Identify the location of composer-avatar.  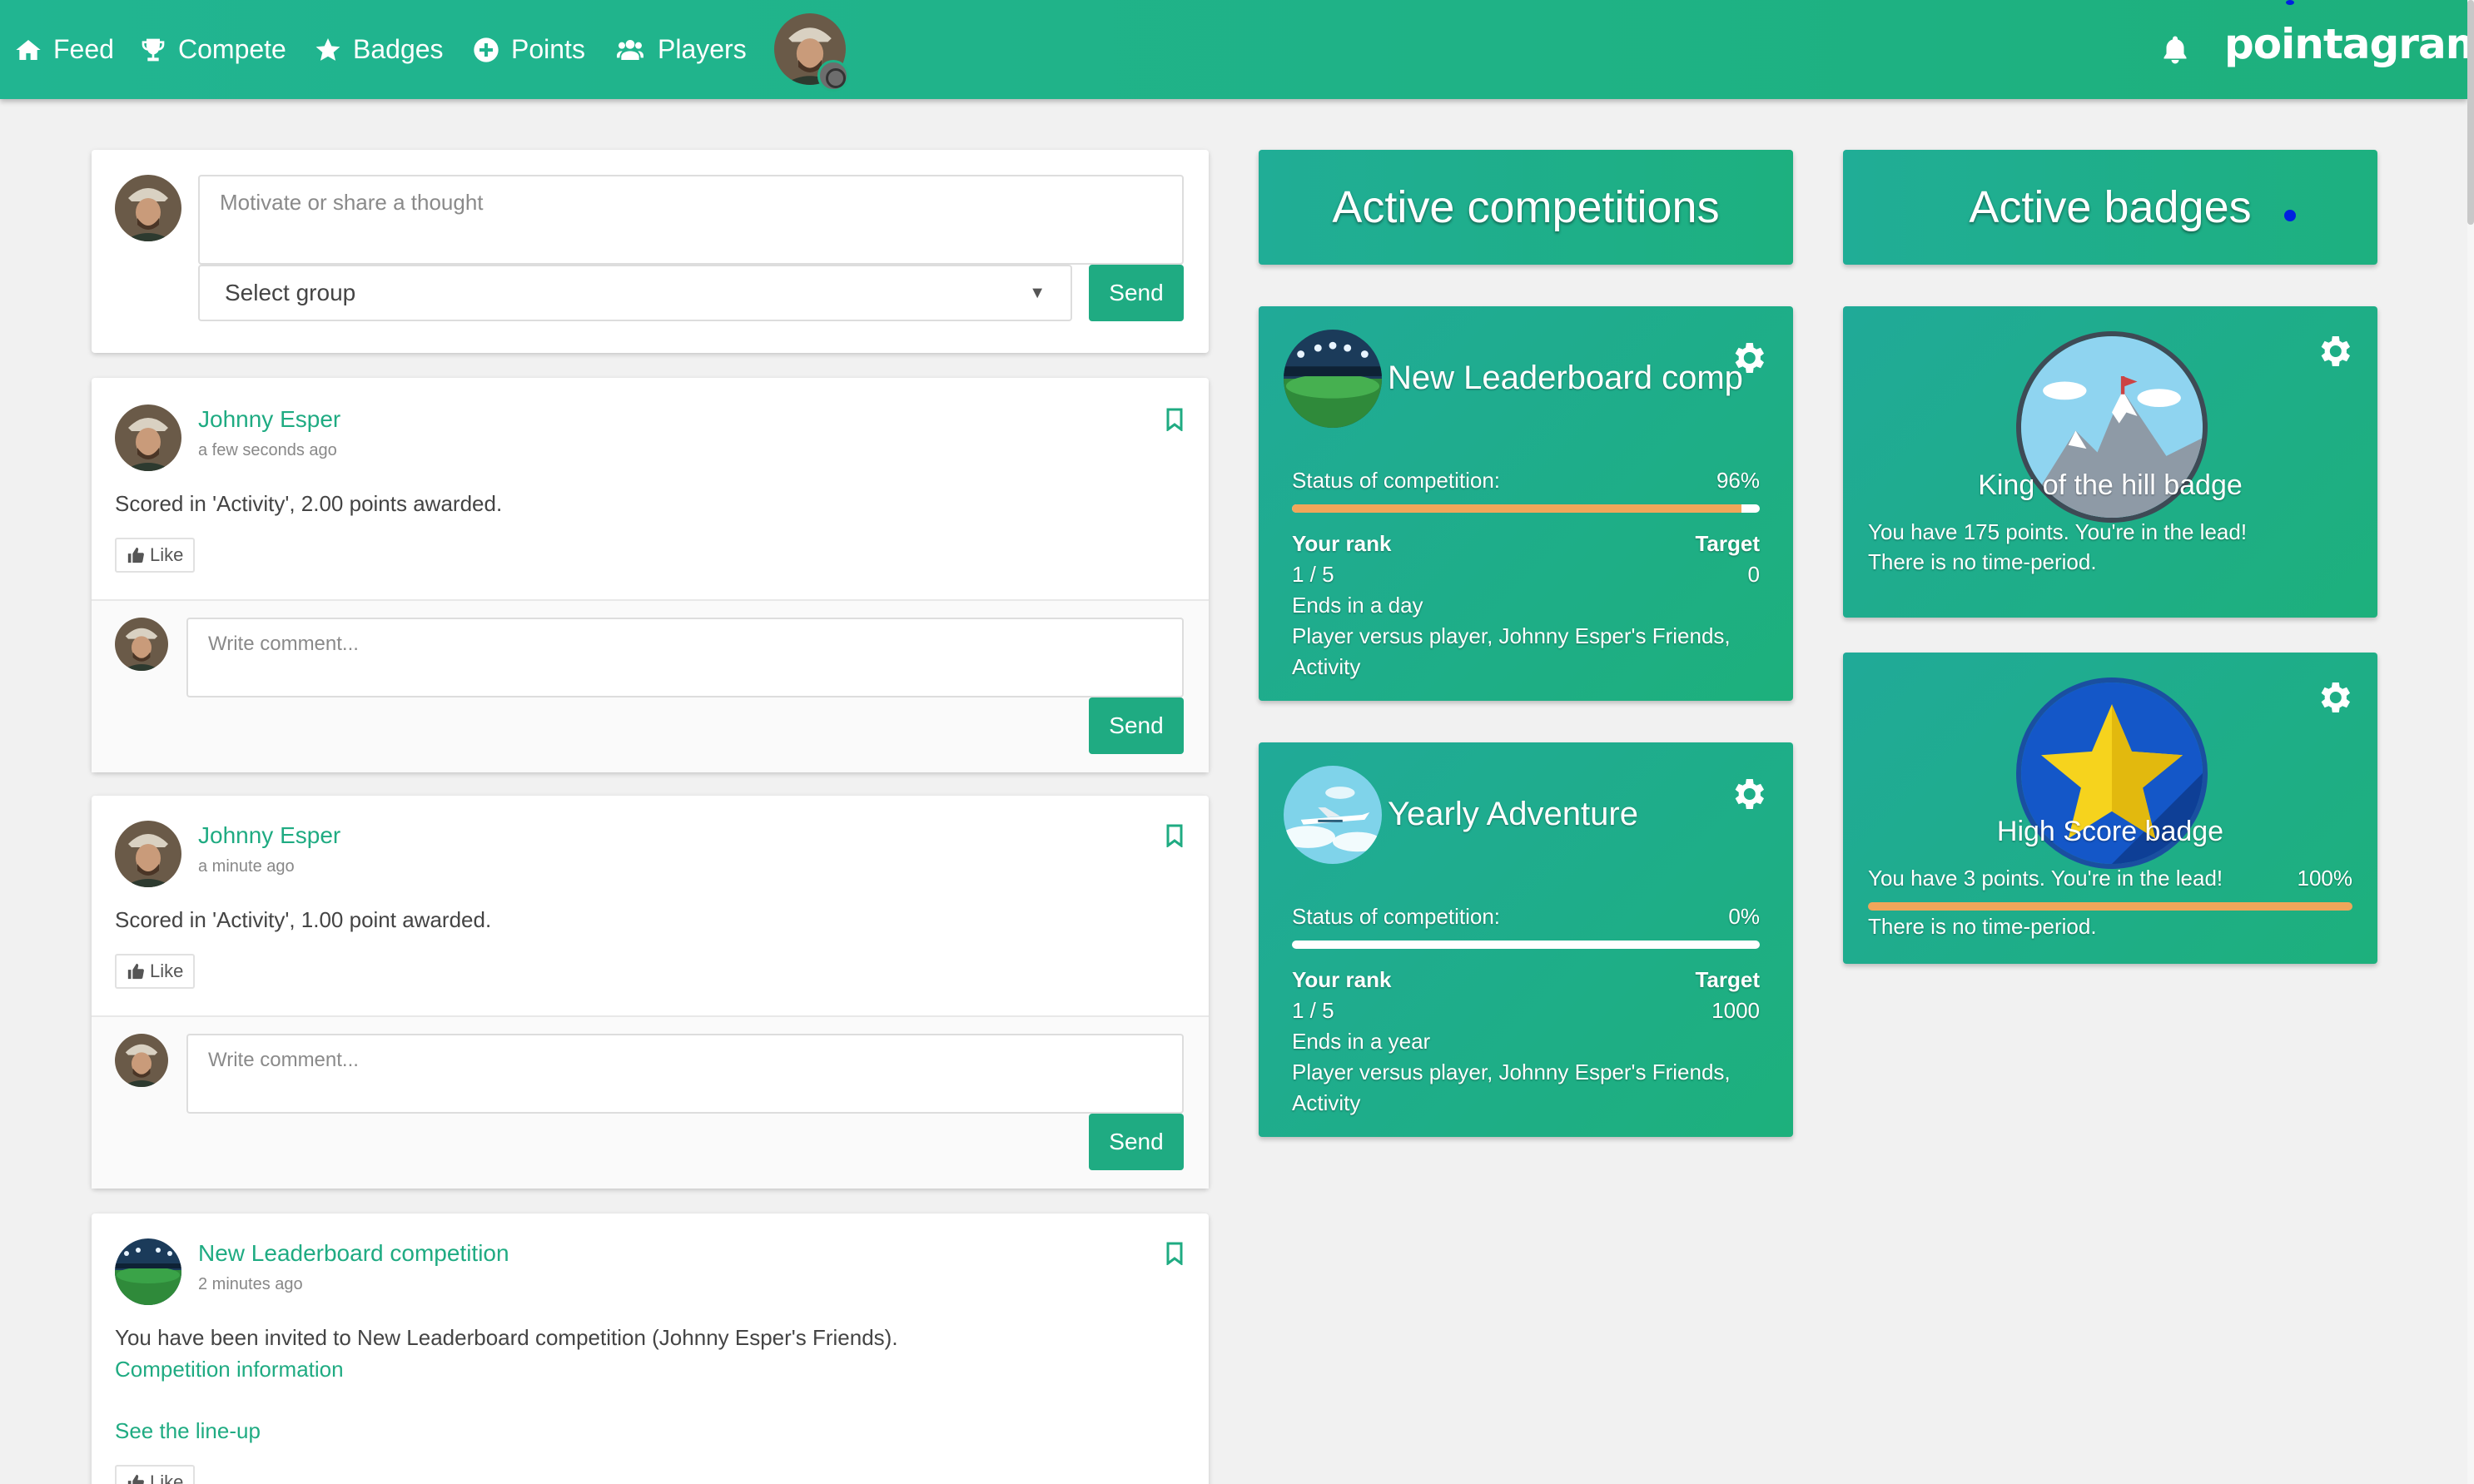
(148, 208).